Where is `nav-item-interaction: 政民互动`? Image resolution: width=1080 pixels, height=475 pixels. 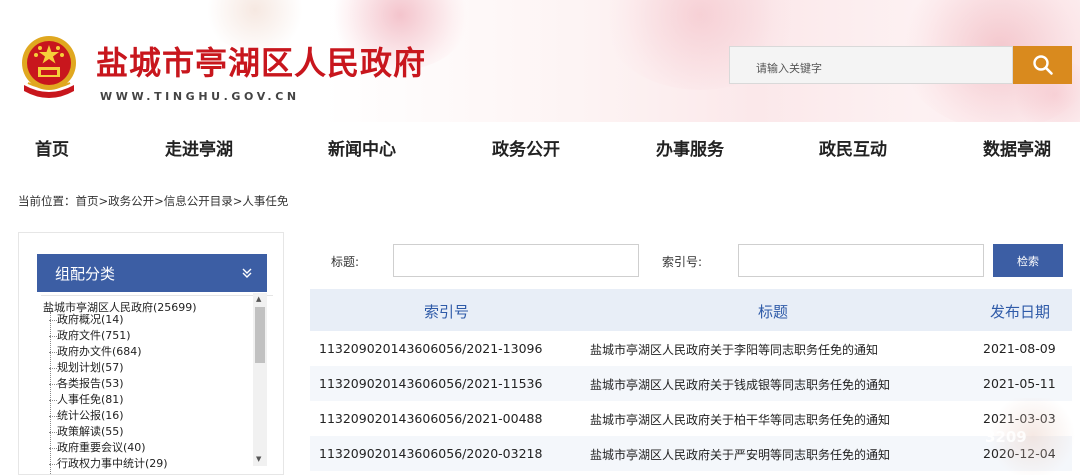
nav-item-interaction: 政民互动 is located at coordinates (853, 147).